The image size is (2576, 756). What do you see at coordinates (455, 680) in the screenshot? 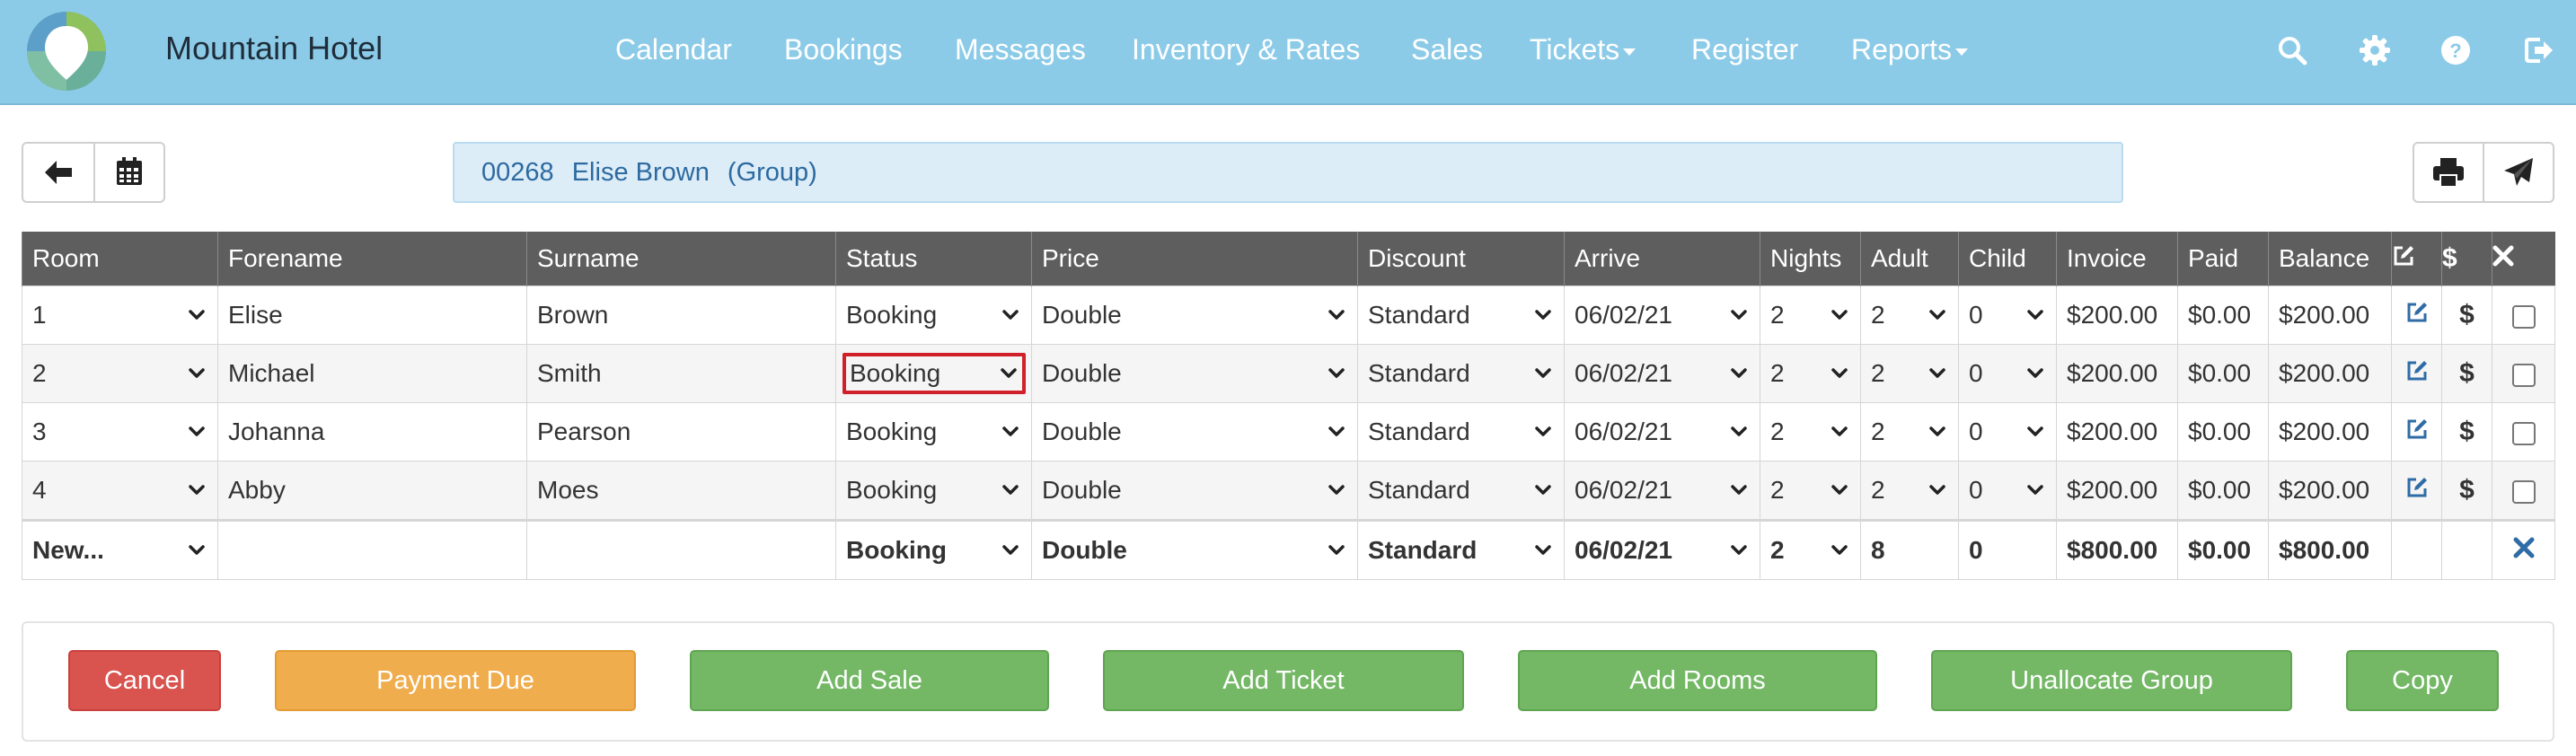
I see `payment-due-button: Payment Due` at bounding box center [455, 680].